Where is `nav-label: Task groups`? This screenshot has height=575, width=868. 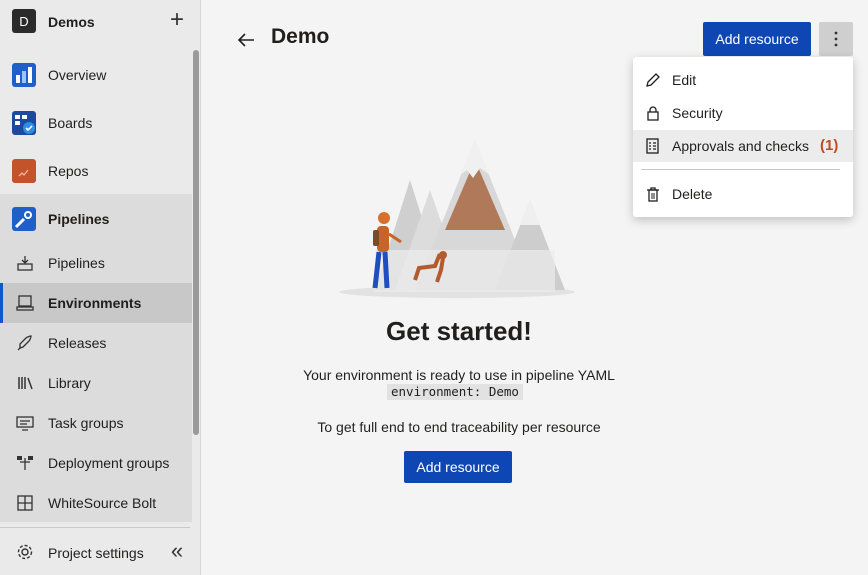
nav-label: Task groups is located at coordinates (86, 423).